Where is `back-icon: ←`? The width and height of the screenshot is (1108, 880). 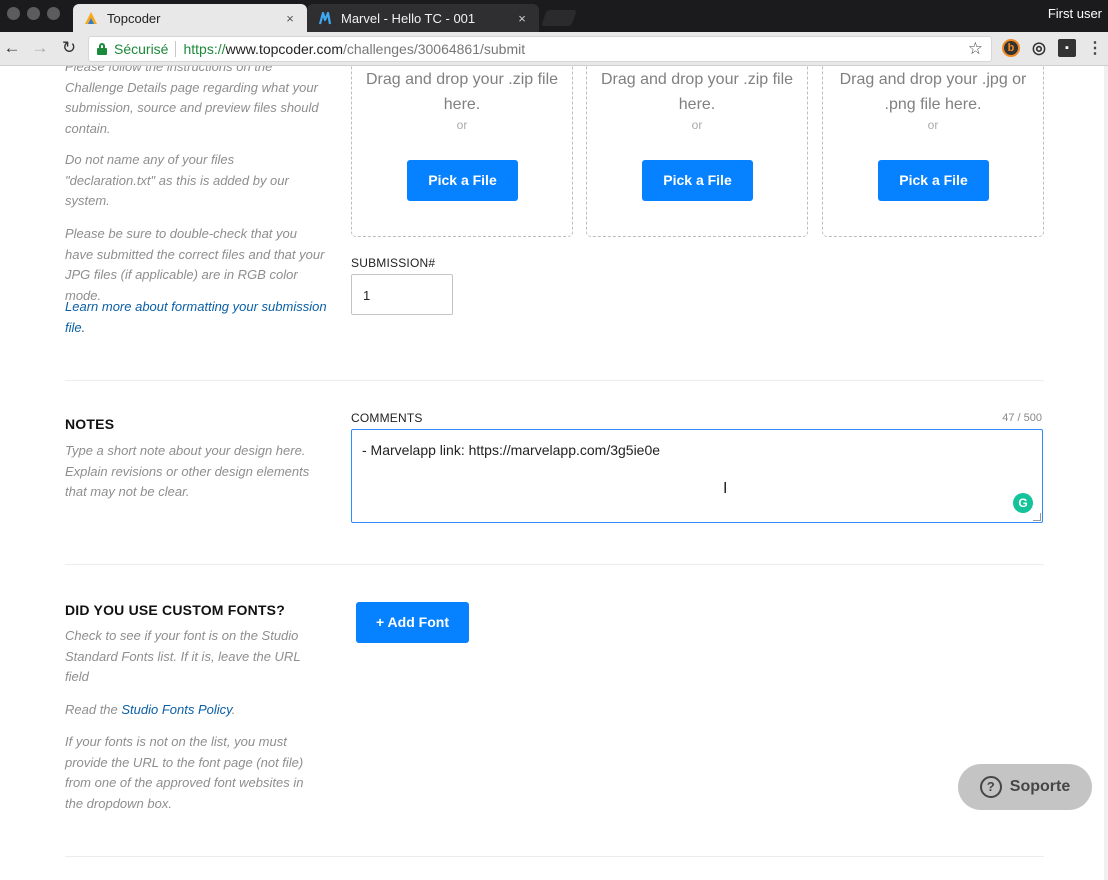
back-icon: ← is located at coordinates (12, 48).